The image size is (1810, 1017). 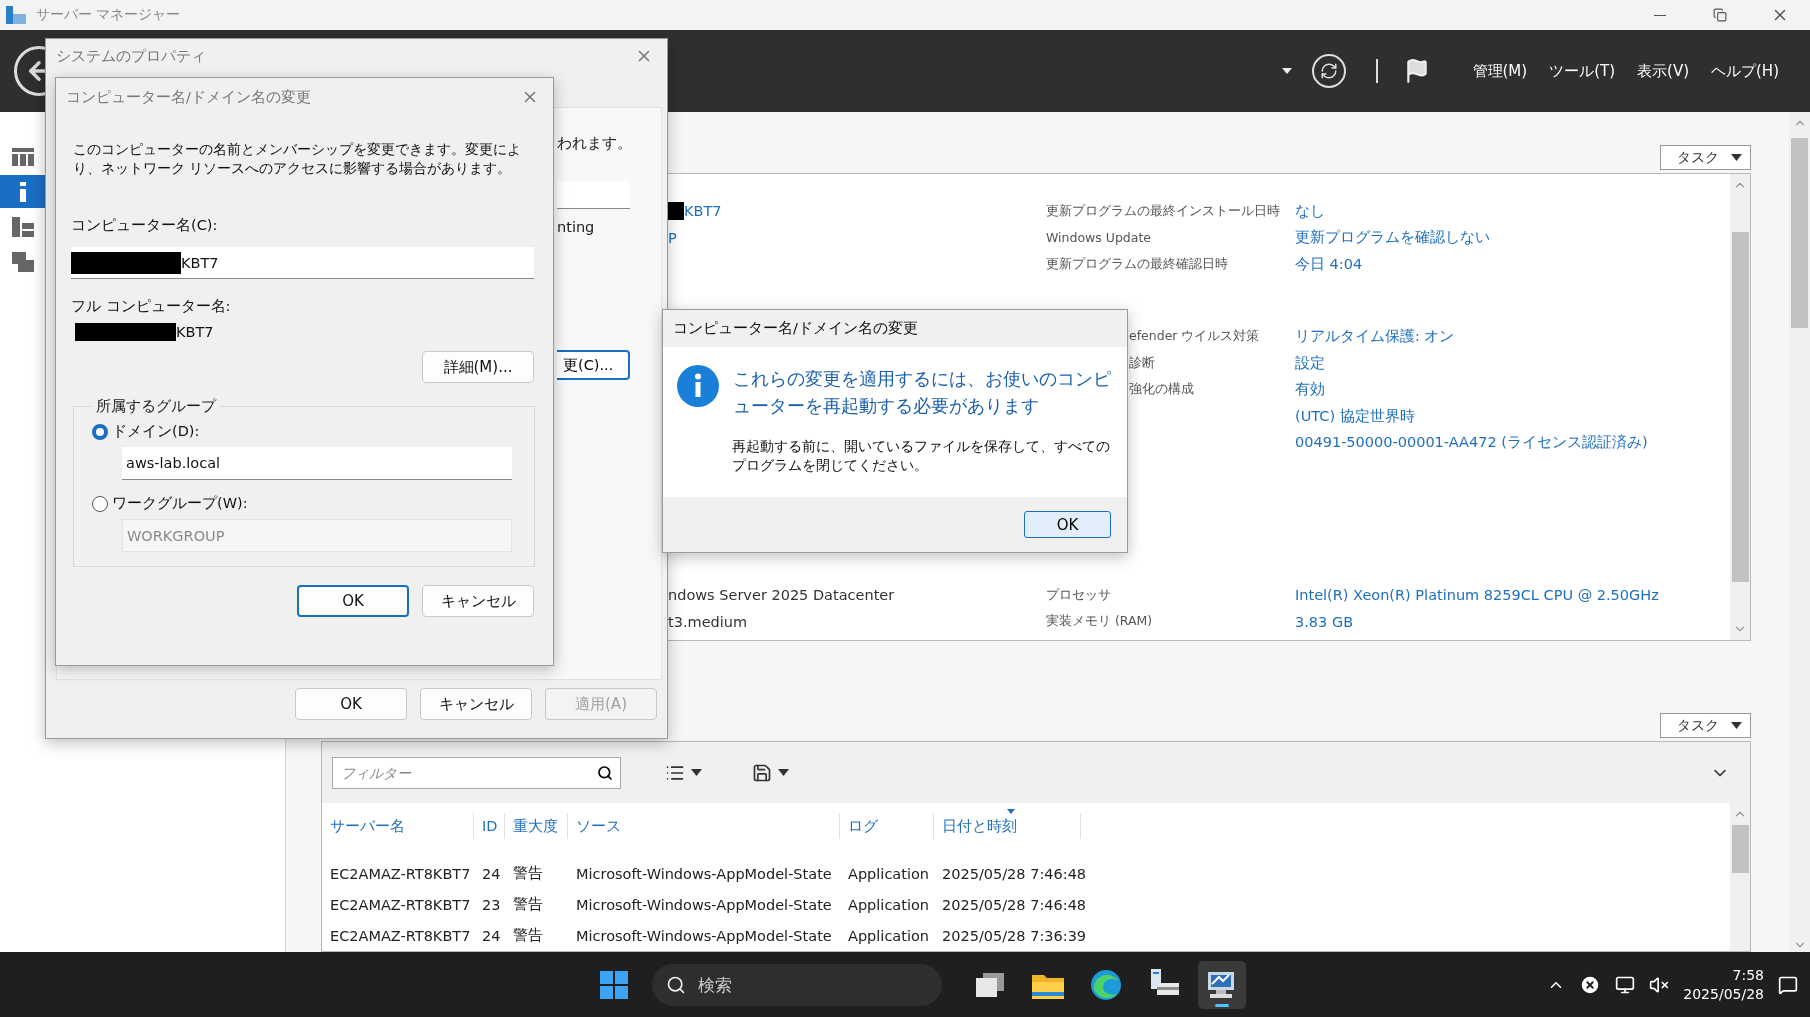 I want to click on message-heading: これらの変更を適用するには、お使いのコンピューターを再起動する必要があります, so click(x=921, y=392).